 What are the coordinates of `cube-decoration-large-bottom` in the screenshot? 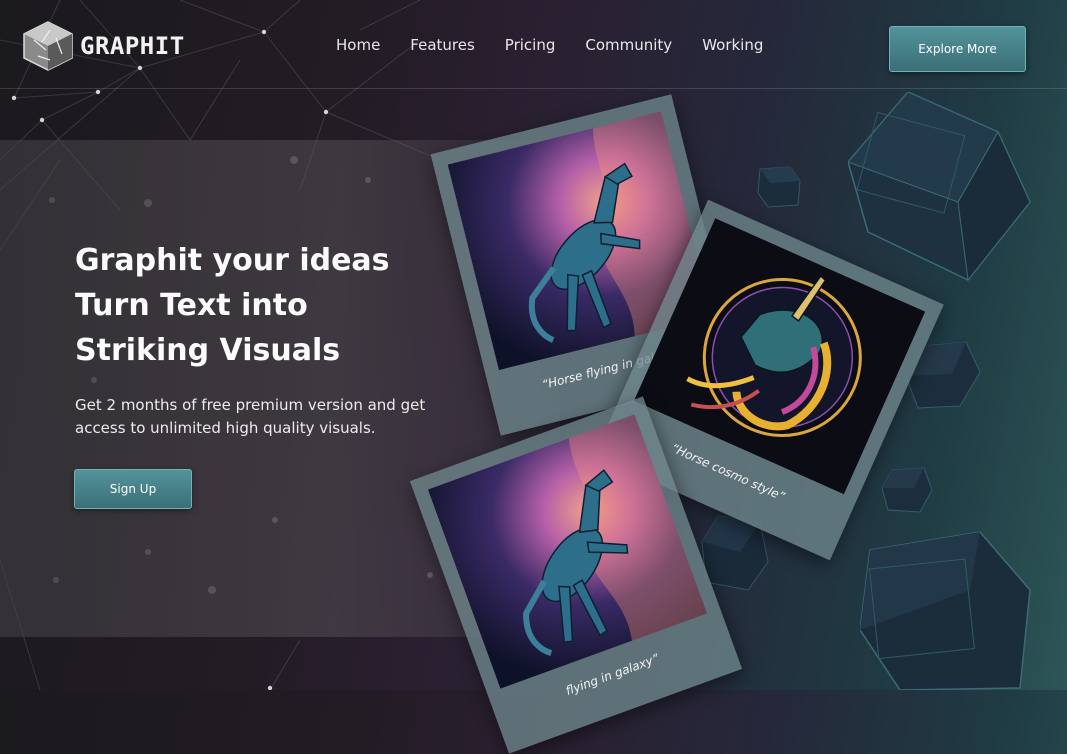 It's located at (945, 610).